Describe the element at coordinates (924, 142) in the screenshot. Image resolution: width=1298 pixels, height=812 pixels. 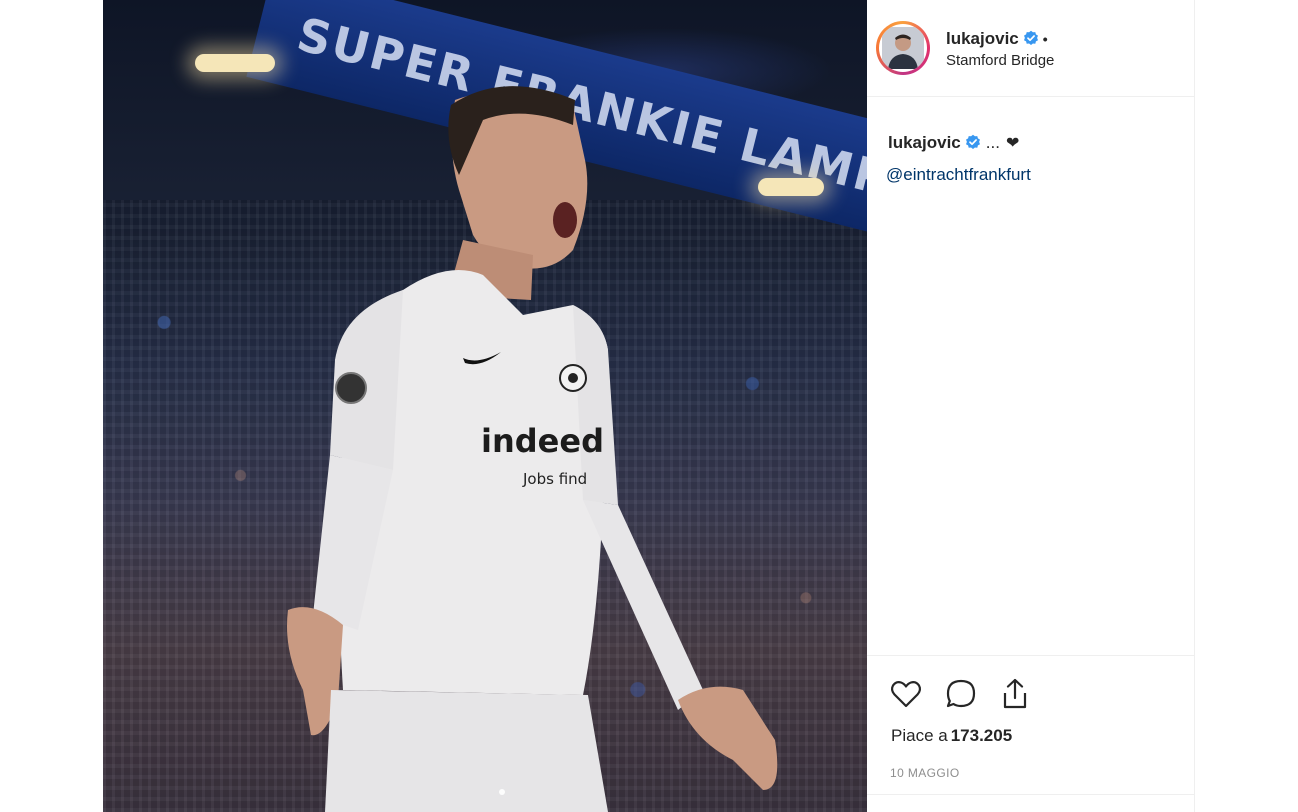
I see `caption-username: lukajovic` at that location.